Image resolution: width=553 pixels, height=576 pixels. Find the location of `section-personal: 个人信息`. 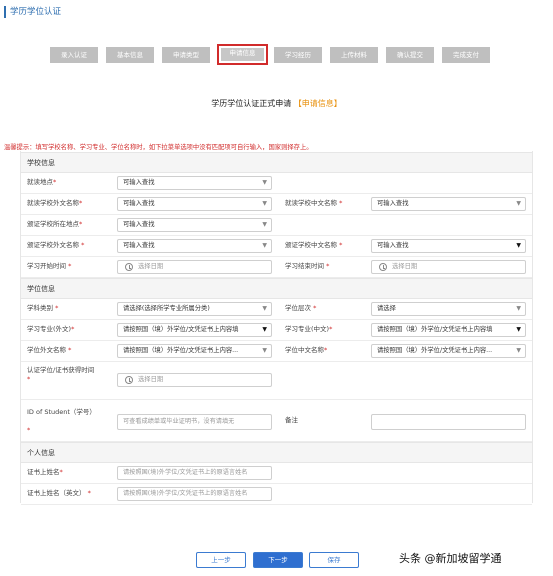

section-personal: 个人信息 is located at coordinates (276, 452).